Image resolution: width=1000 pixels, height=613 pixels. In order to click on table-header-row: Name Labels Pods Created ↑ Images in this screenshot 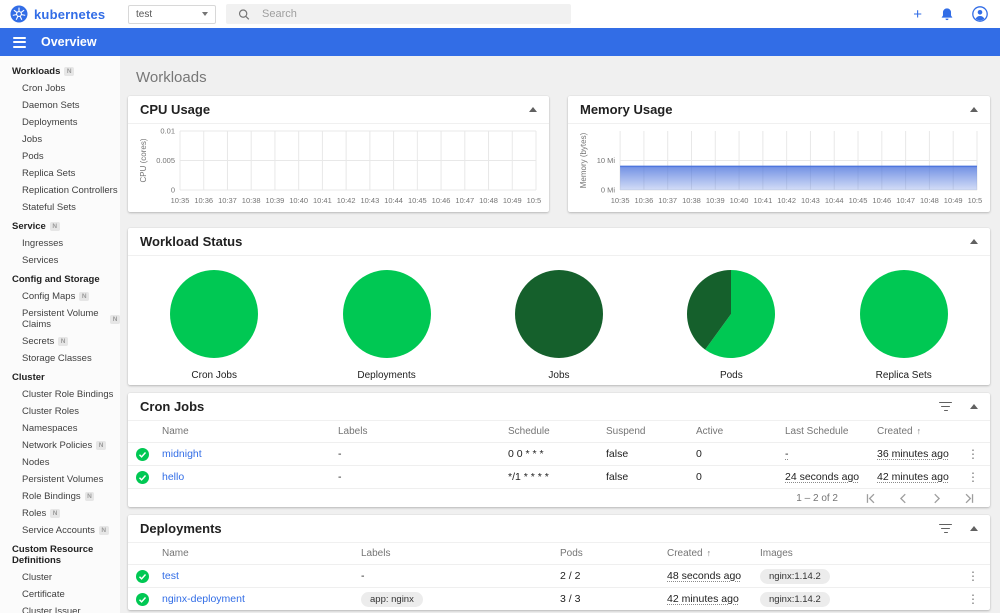, I will do `click(559, 553)`.